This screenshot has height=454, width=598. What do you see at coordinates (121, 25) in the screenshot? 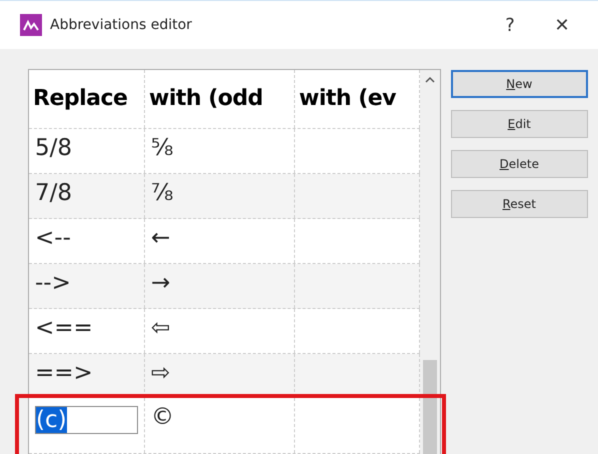
I see `window-title: Abbreviations editor` at bounding box center [121, 25].